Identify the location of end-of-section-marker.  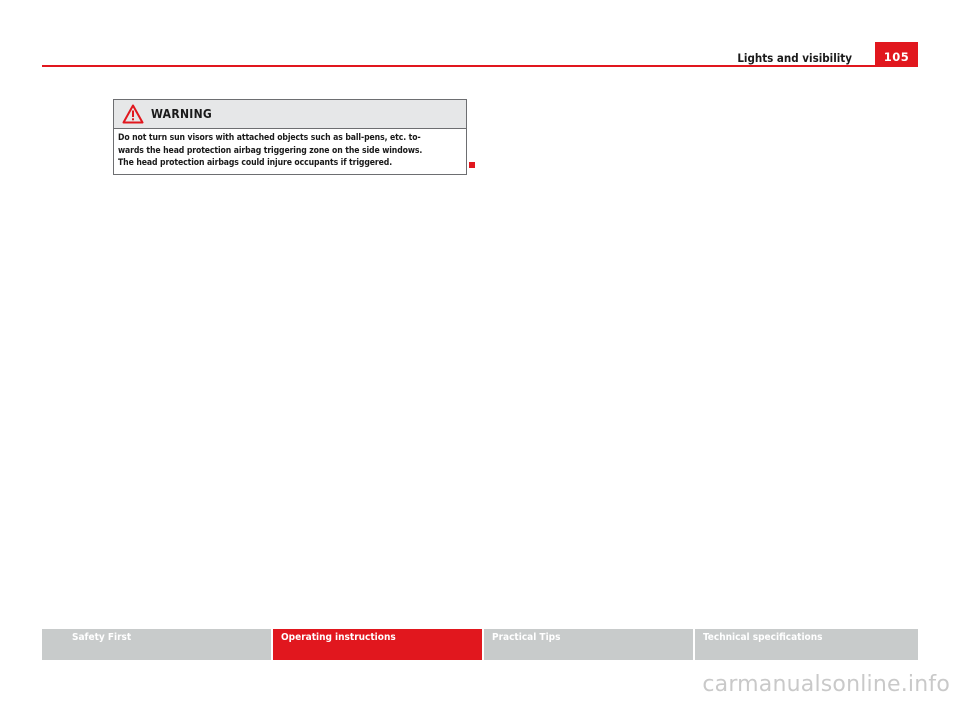
(472, 165).